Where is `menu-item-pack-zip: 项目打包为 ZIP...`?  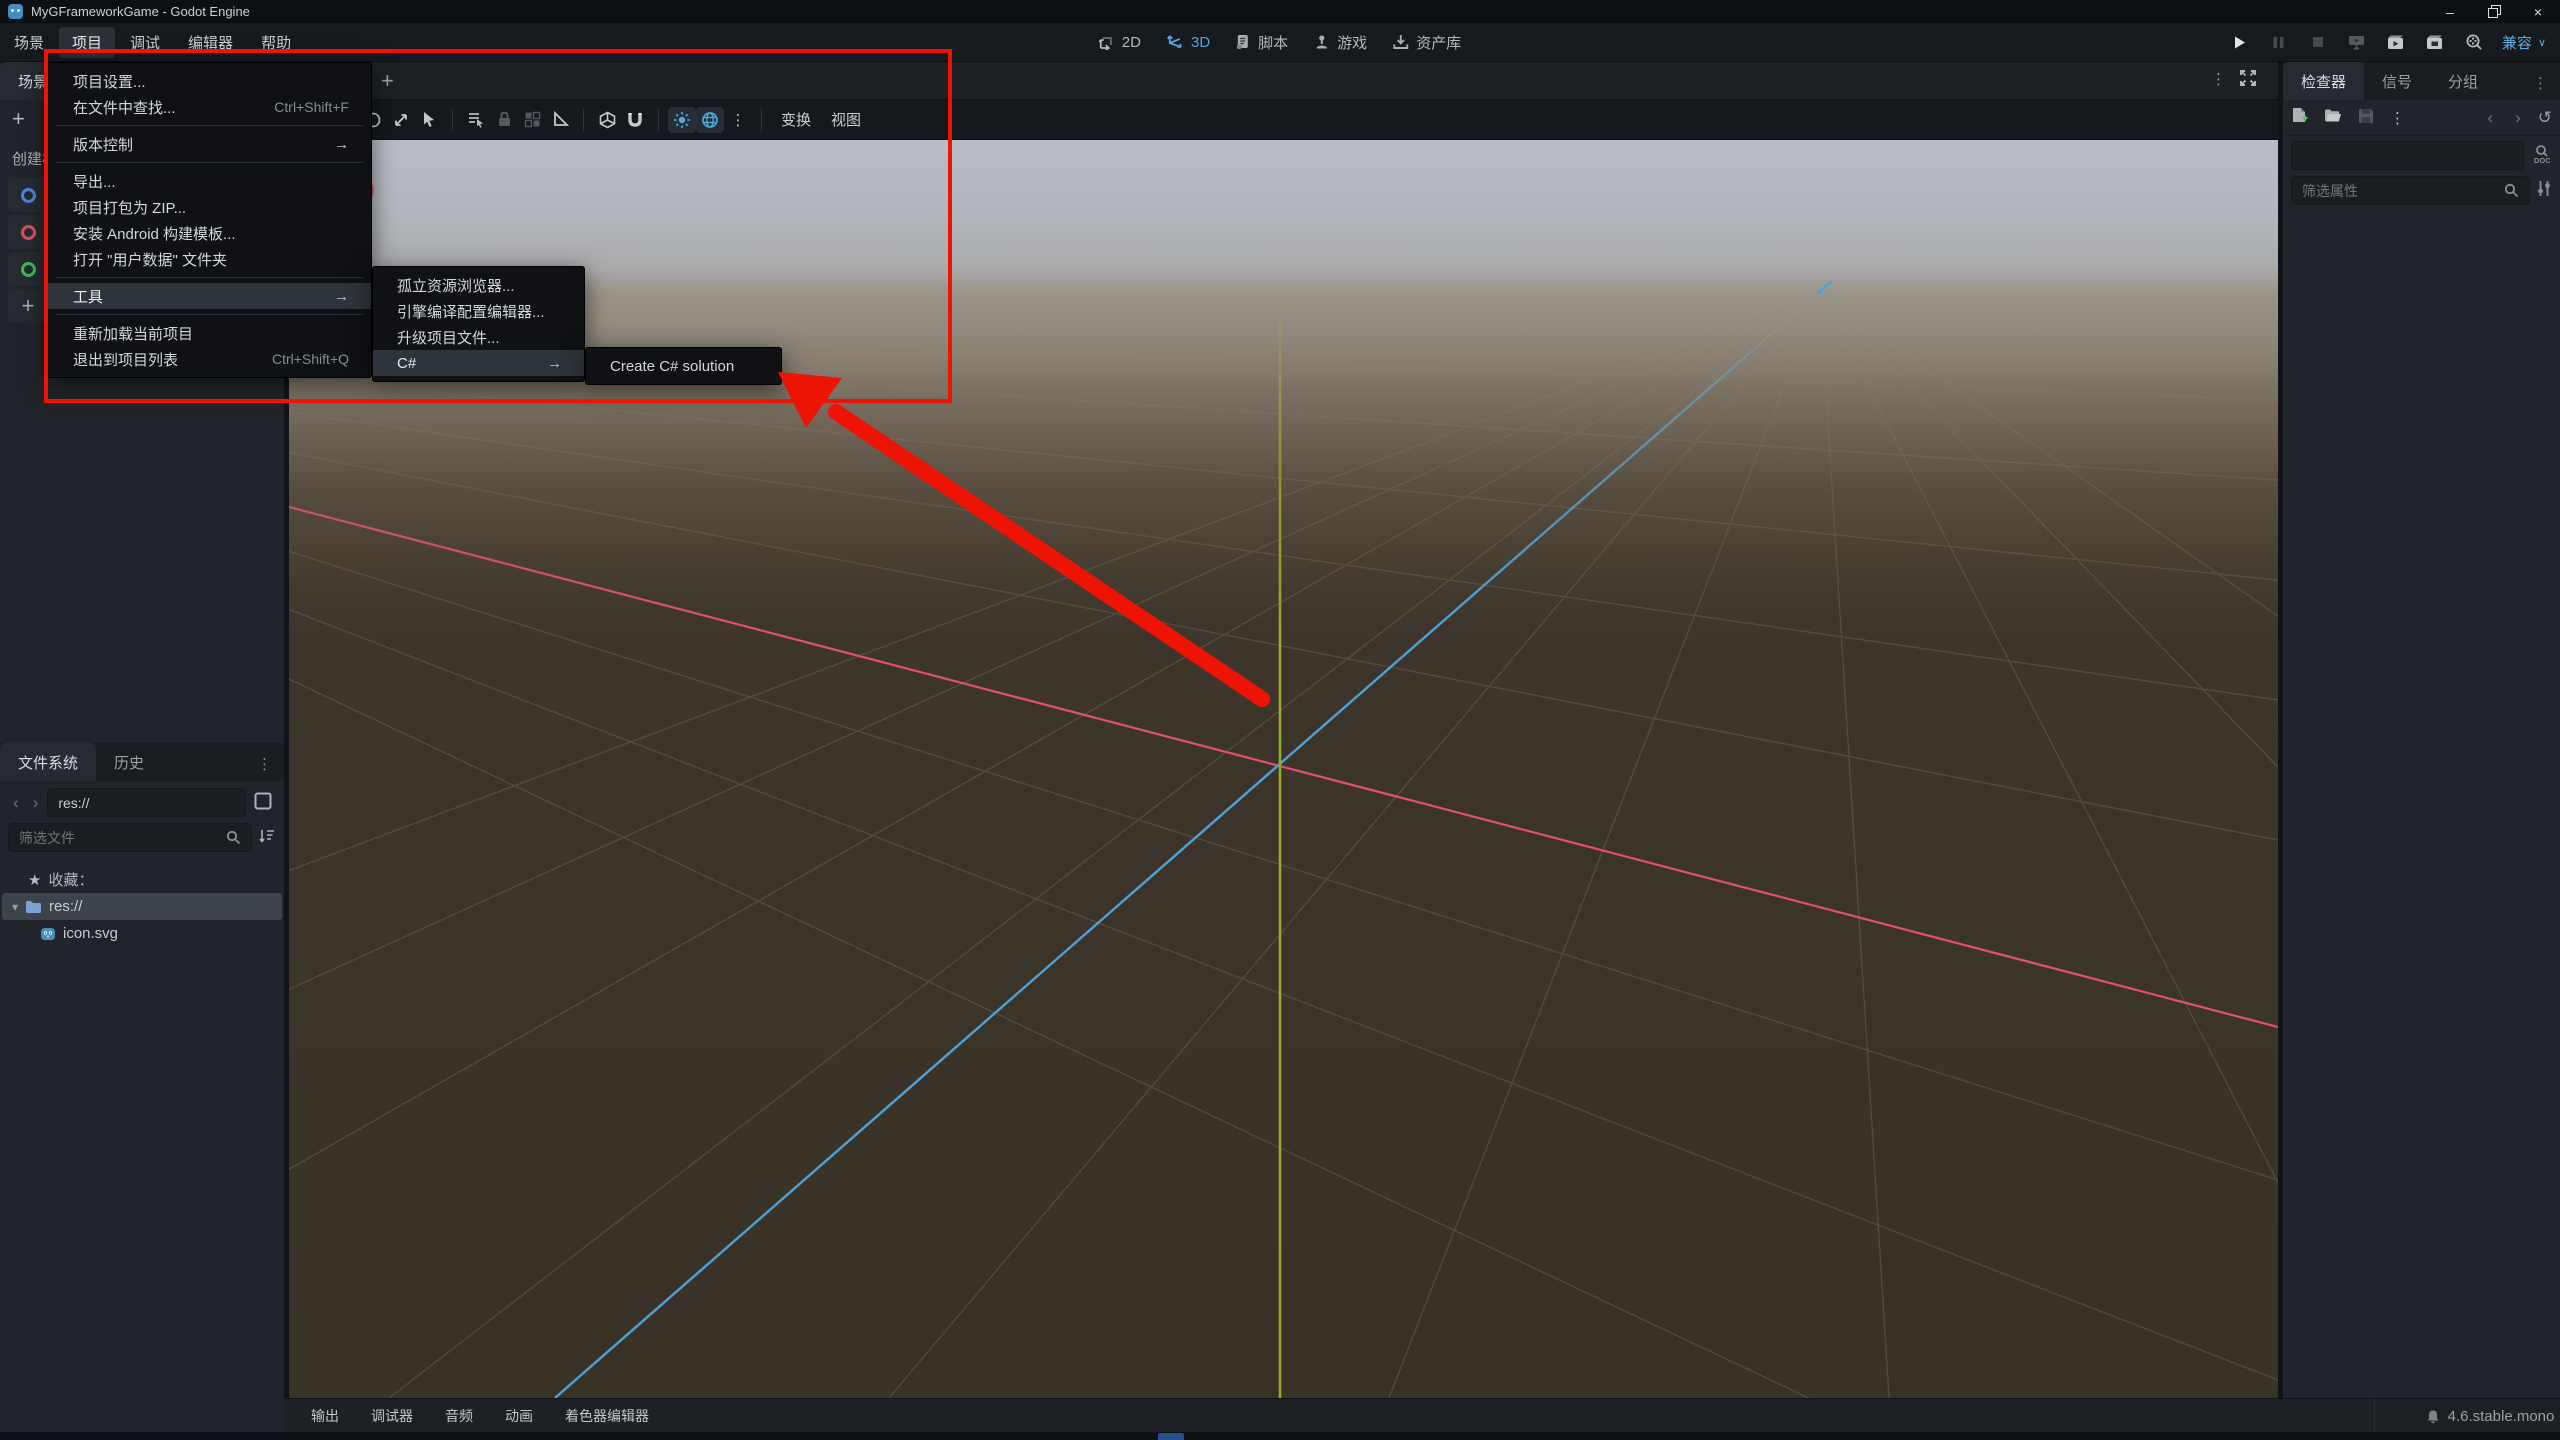 menu-item-pack-zip: 项目打包为 ZIP... is located at coordinates (209, 207).